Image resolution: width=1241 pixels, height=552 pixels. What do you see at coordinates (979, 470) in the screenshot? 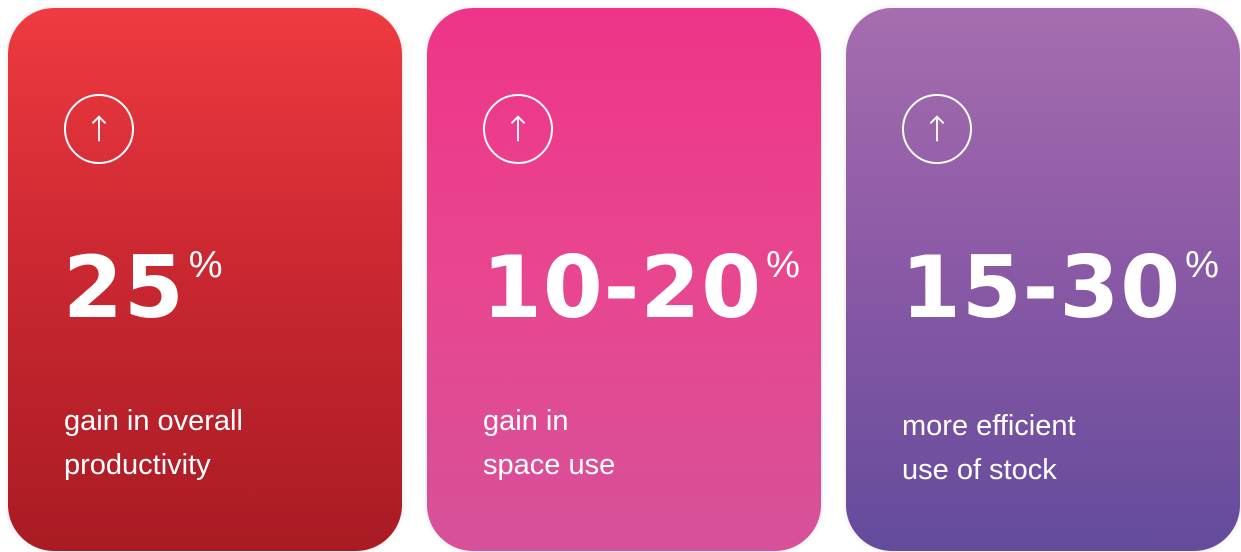
I see `stat-description-line-2: use of stock` at bounding box center [979, 470].